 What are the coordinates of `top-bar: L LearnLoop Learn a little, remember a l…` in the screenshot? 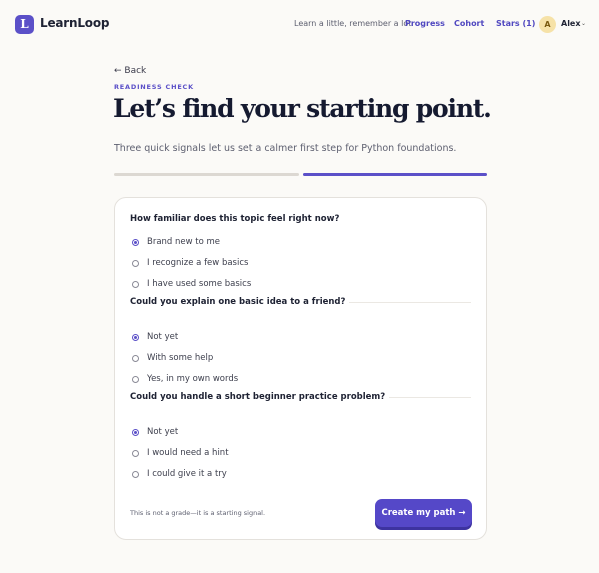 It's located at (299, 25).